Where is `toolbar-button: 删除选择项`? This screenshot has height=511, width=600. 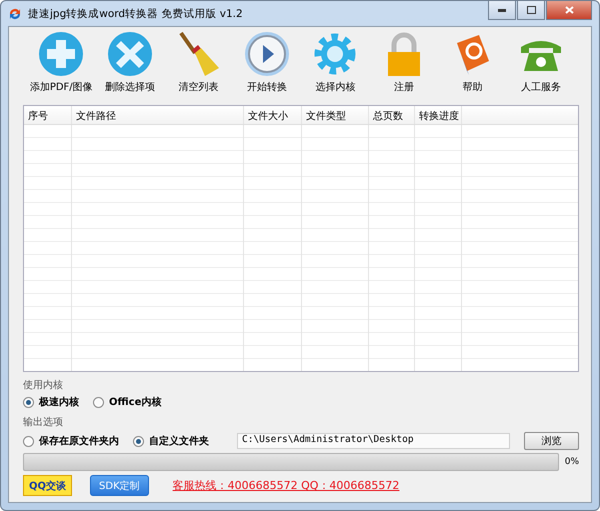 toolbar-button: 删除选择项 is located at coordinates (130, 68).